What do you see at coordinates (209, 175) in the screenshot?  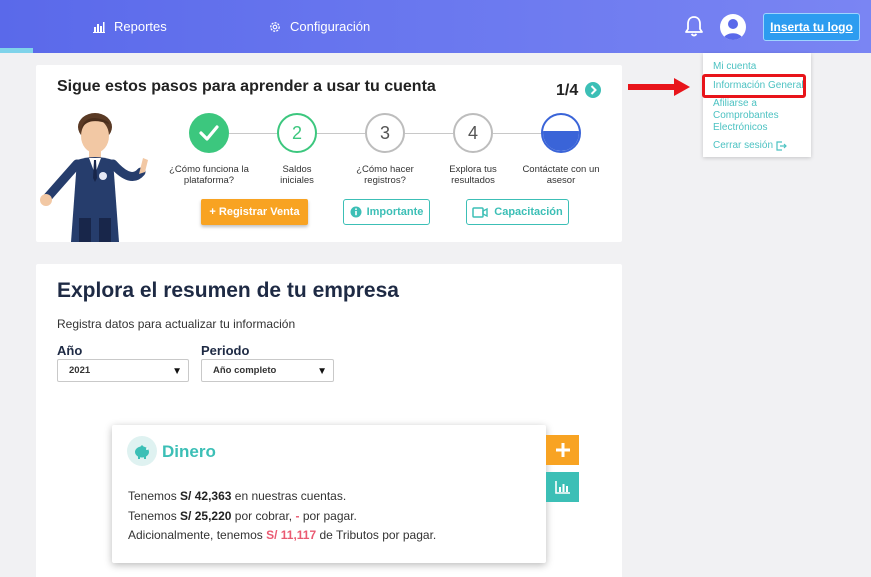 I see `step-1-label: ¿Cómo funciona la plataforma?` at bounding box center [209, 175].